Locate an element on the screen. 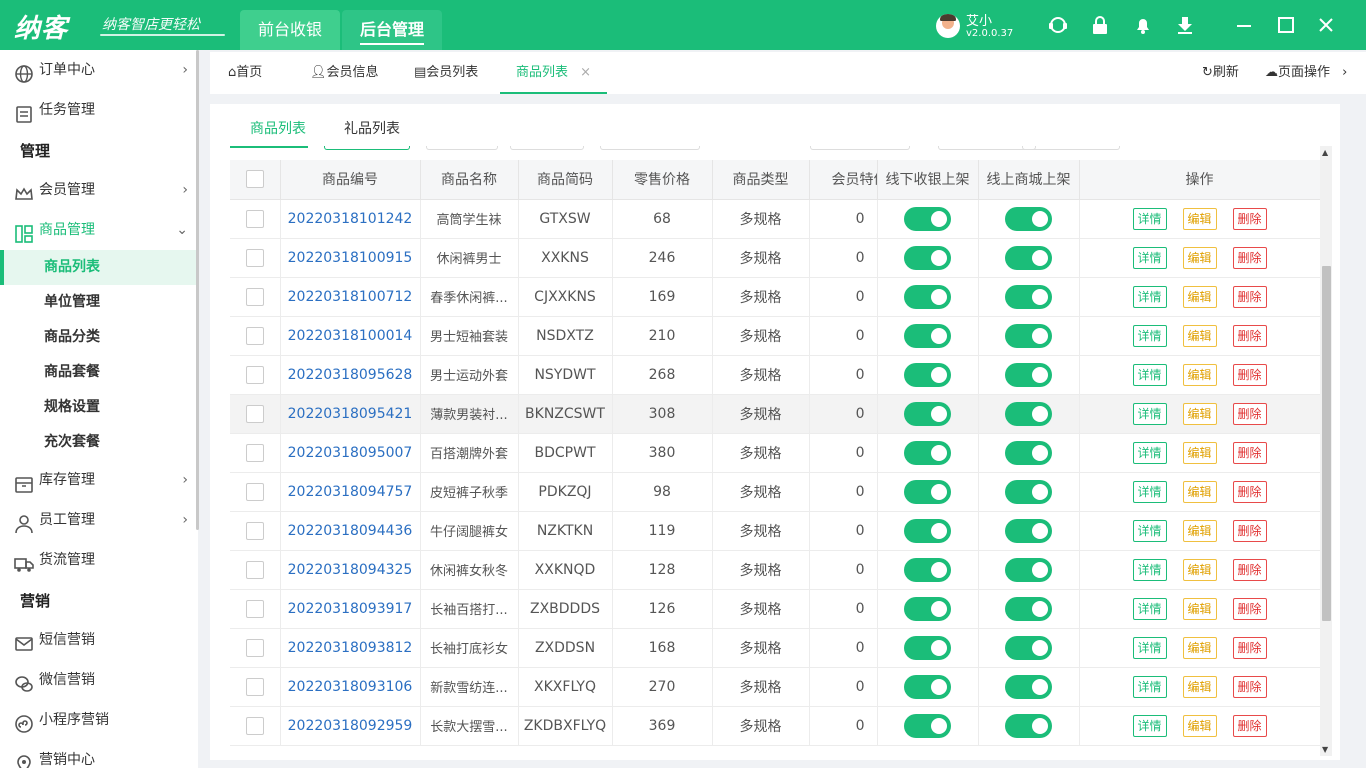 This screenshot has height=768, width=1366. scroll-down-icon: ▼ is located at coordinates (1325, 749).